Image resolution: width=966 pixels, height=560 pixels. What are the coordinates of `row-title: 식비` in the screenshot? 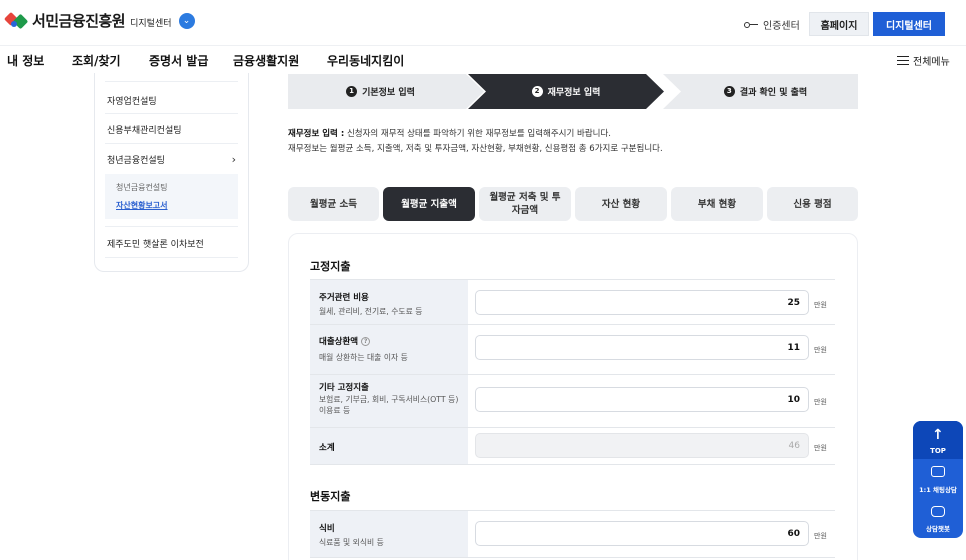 It's located at (327, 529).